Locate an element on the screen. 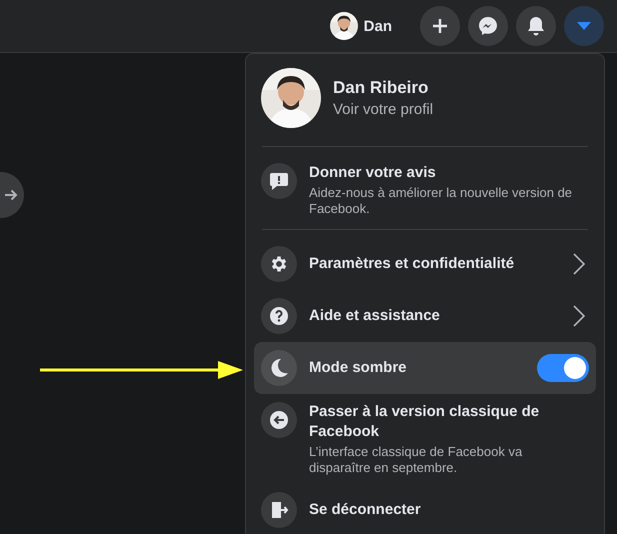 This screenshot has height=534, width=617. item-title: Aide et assistance is located at coordinates (375, 316).